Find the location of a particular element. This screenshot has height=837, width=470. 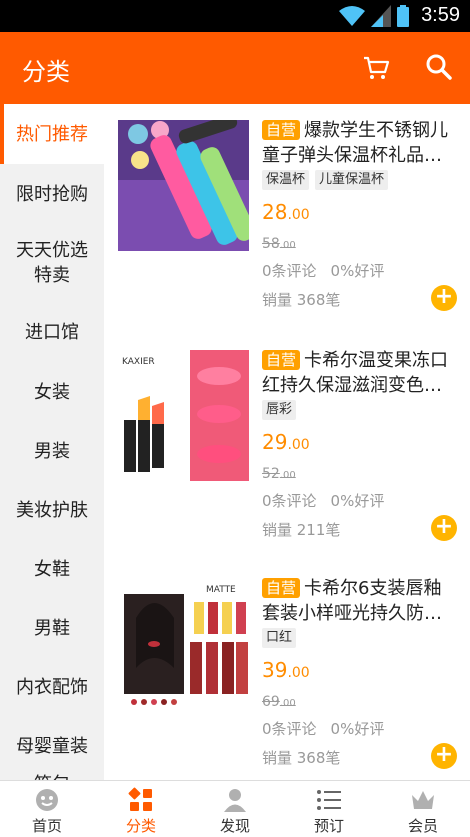

page-title: 分类 is located at coordinates (46, 72).